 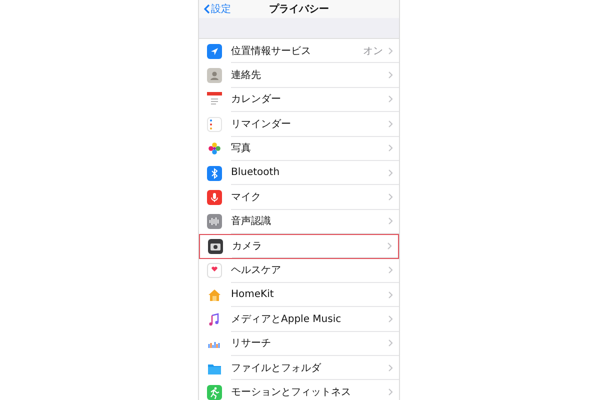 I want to click on settings-row: 音声認識, so click(x=299, y=222).